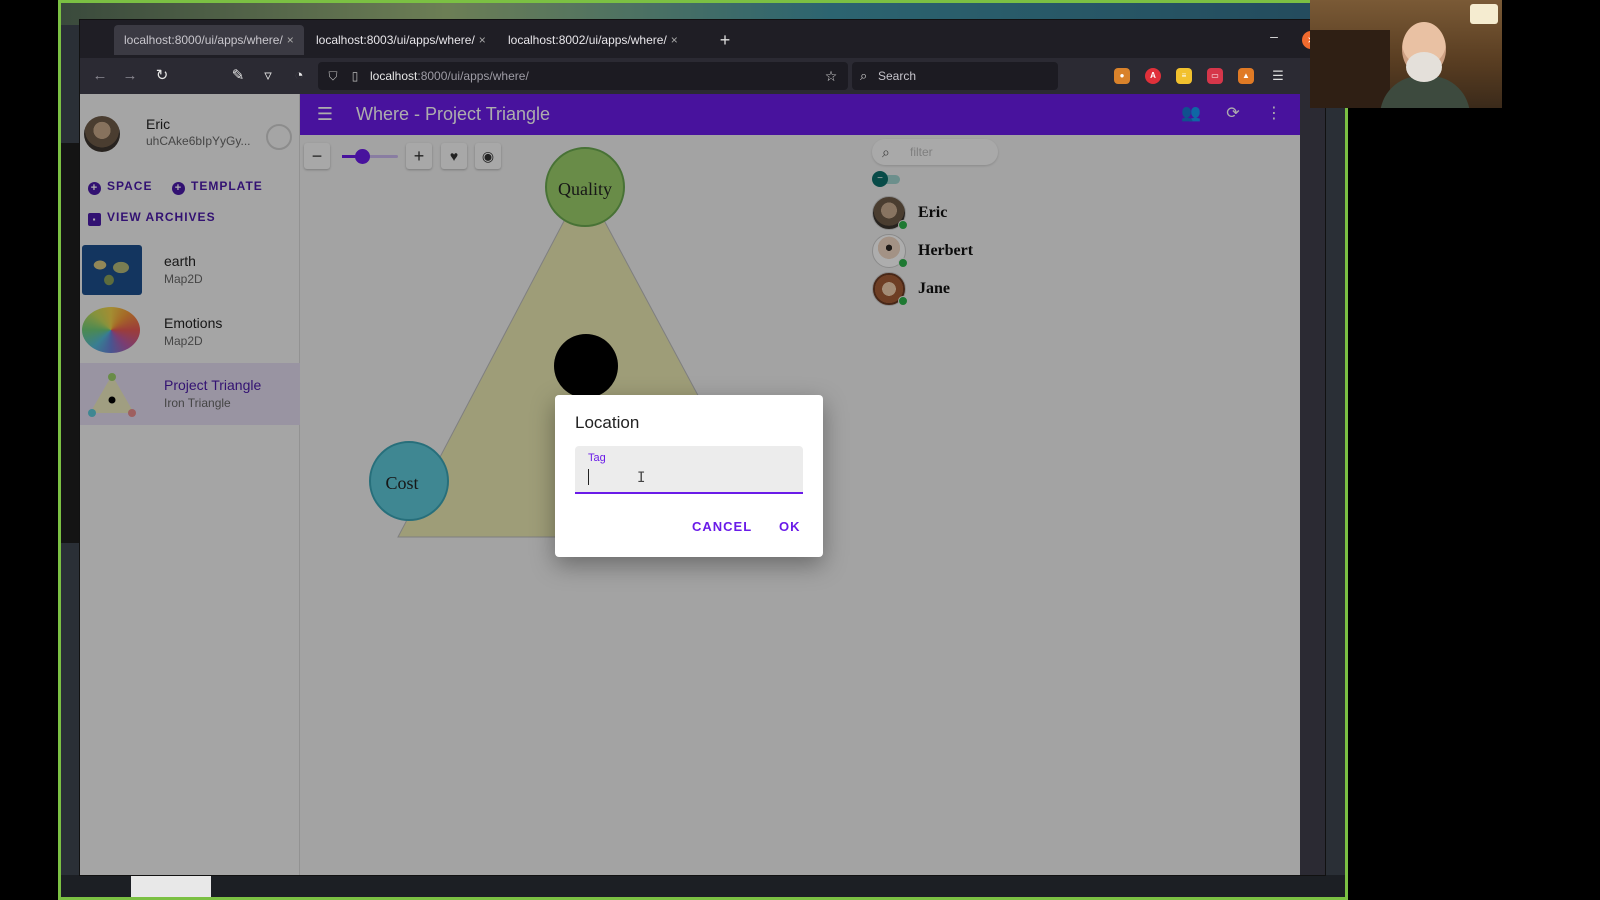 This screenshot has height=900, width=1600. I want to click on agent-item-jane: Jane, so click(942, 290).